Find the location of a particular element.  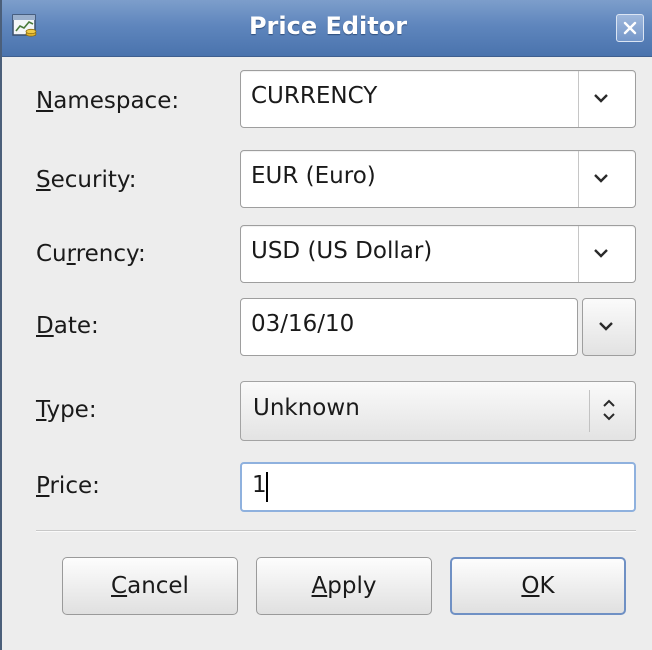

currency-separator is located at coordinates (578, 254).